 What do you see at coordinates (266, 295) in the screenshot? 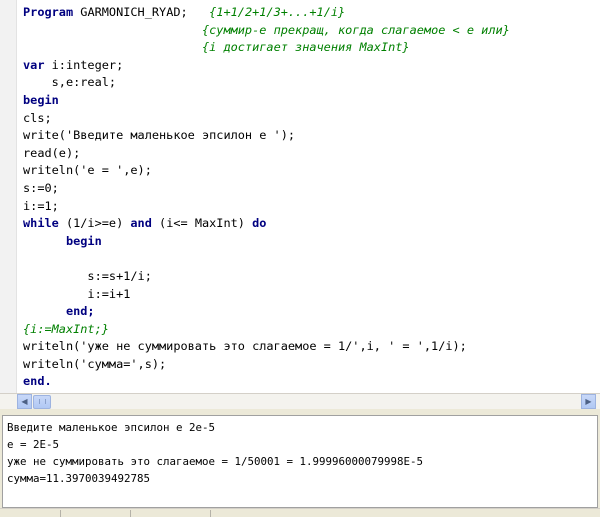
I see `code-line: i:=i+1` at bounding box center [266, 295].